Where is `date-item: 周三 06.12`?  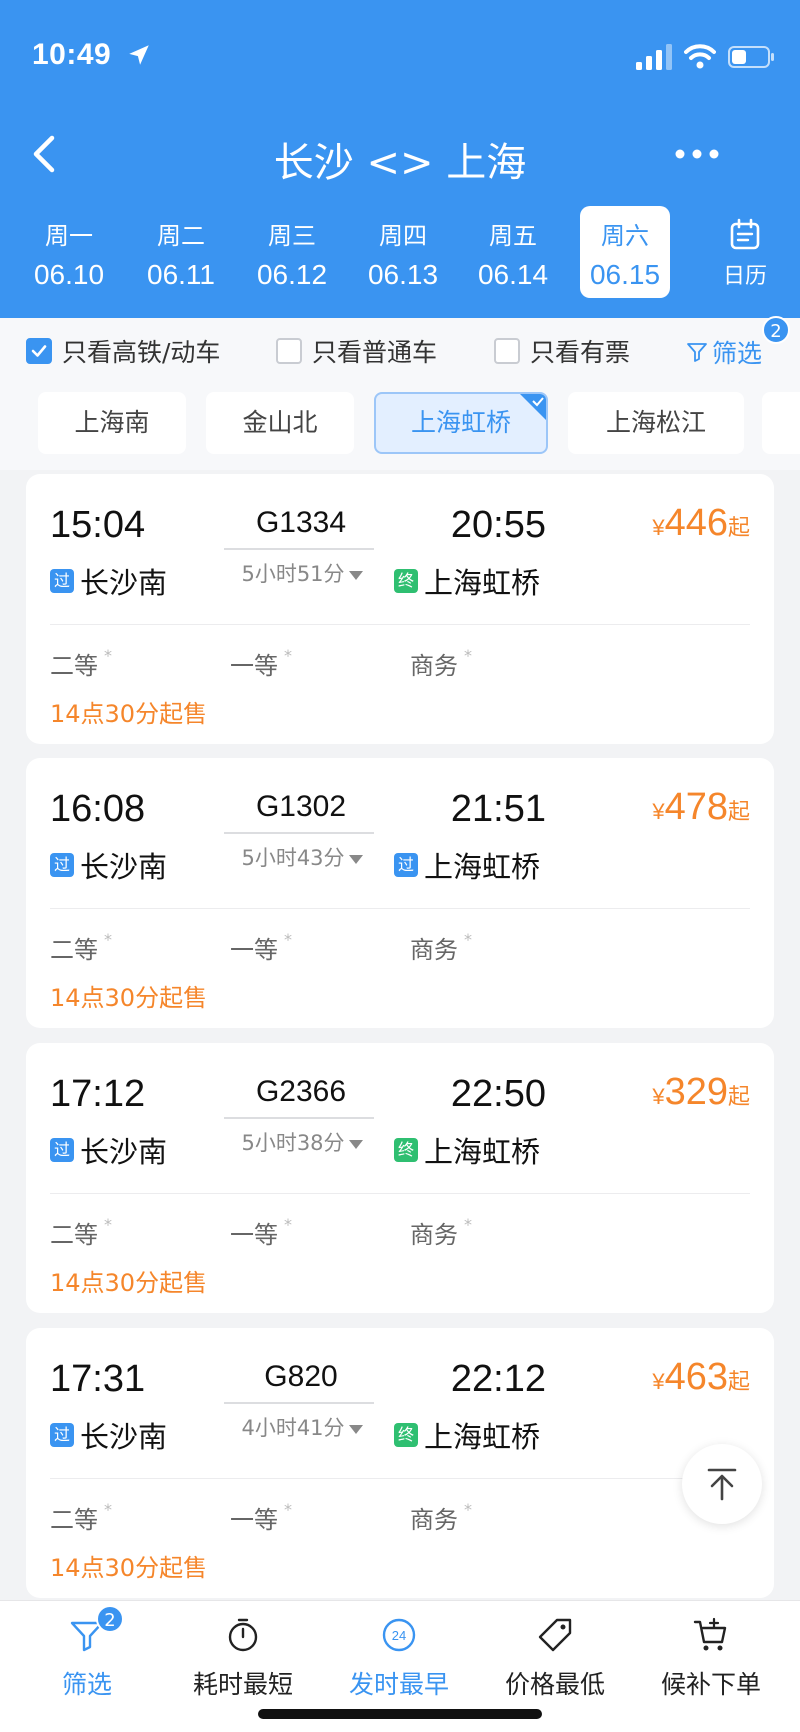 date-item: 周三 06.12 is located at coordinates (292, 252).